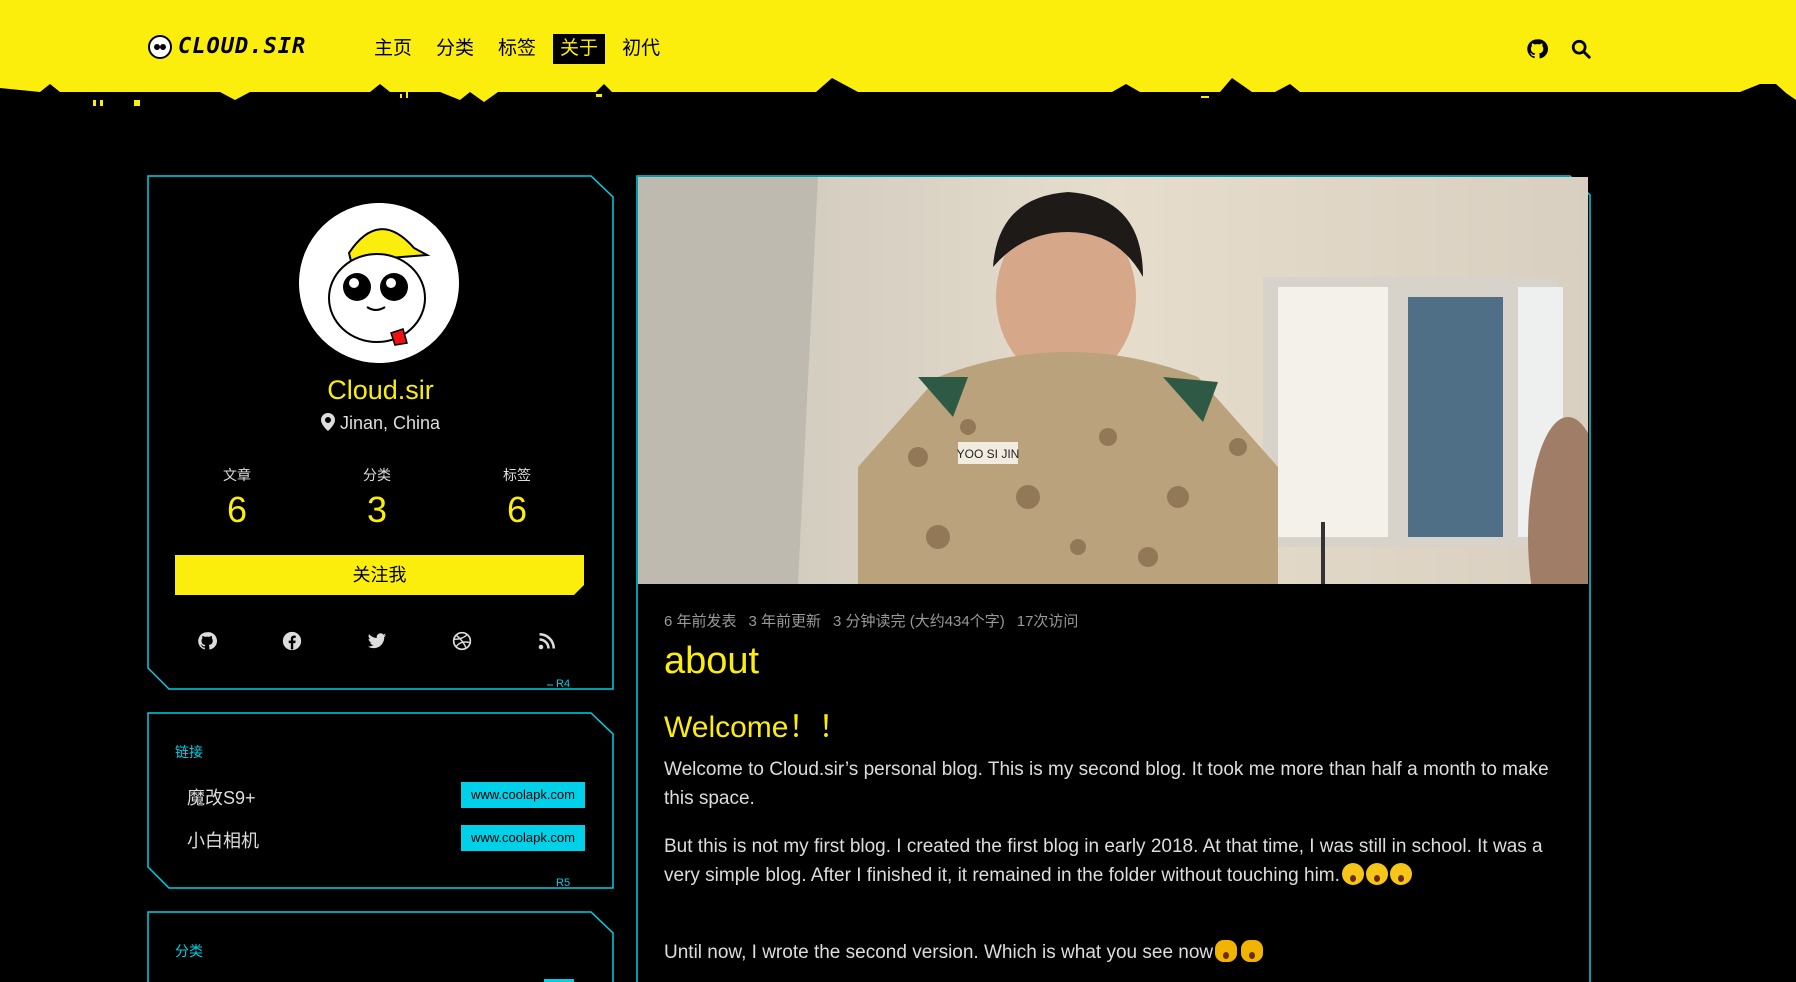  Describe the element at coordinates (189, 752) in the screenshot. I see `links-title: 链接` at that location.